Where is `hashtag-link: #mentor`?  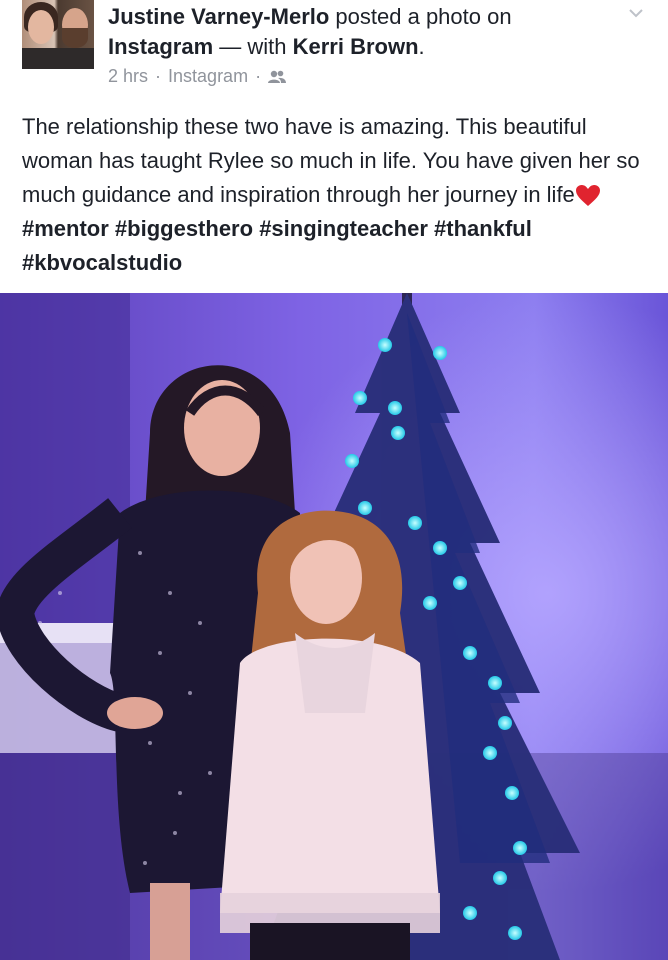
hashtag-link: #mentor is located at coordinates (65, 228).